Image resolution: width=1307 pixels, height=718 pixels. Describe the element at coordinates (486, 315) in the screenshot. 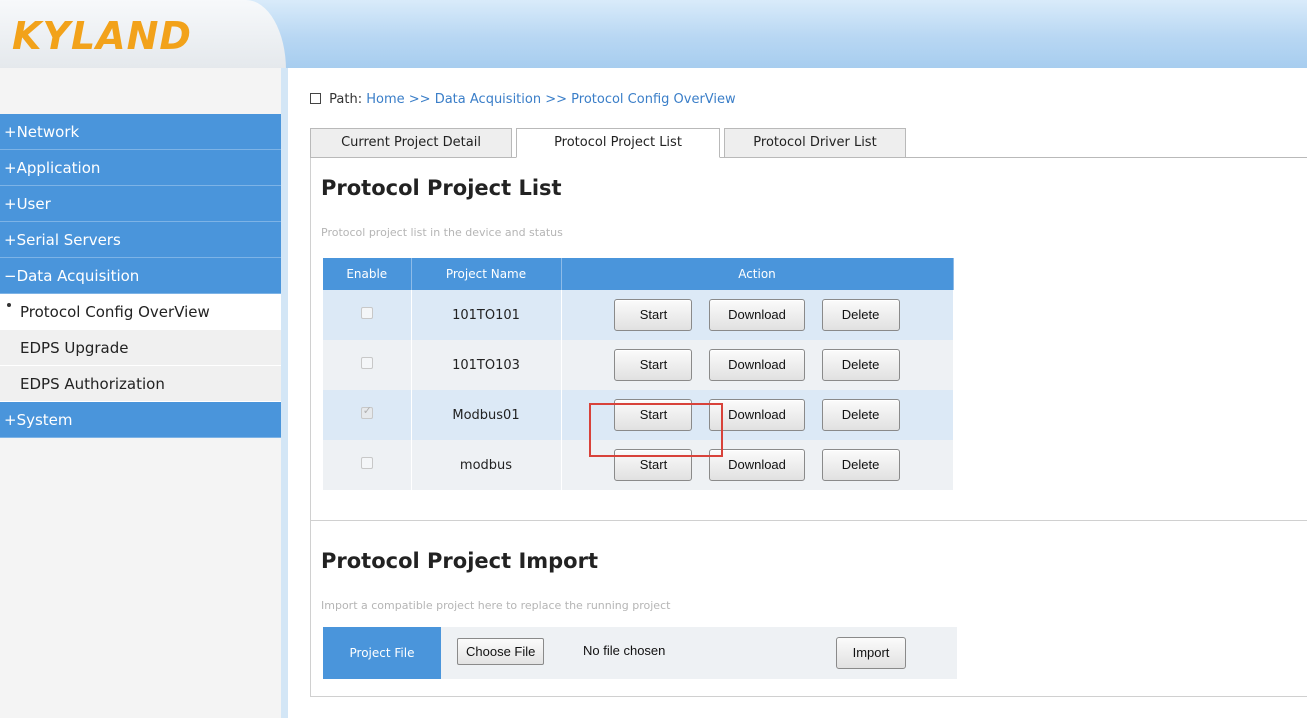

I see `project-name-cell: 101TO101` at that location.